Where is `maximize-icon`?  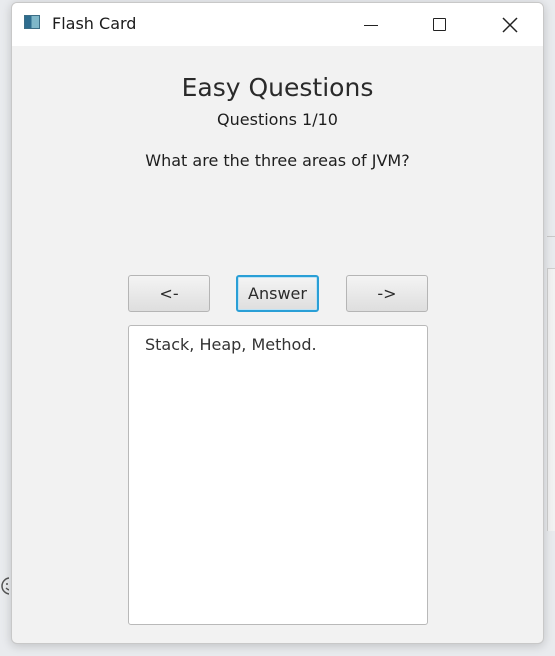
maximize-icon is located at coordinates (439, 24).